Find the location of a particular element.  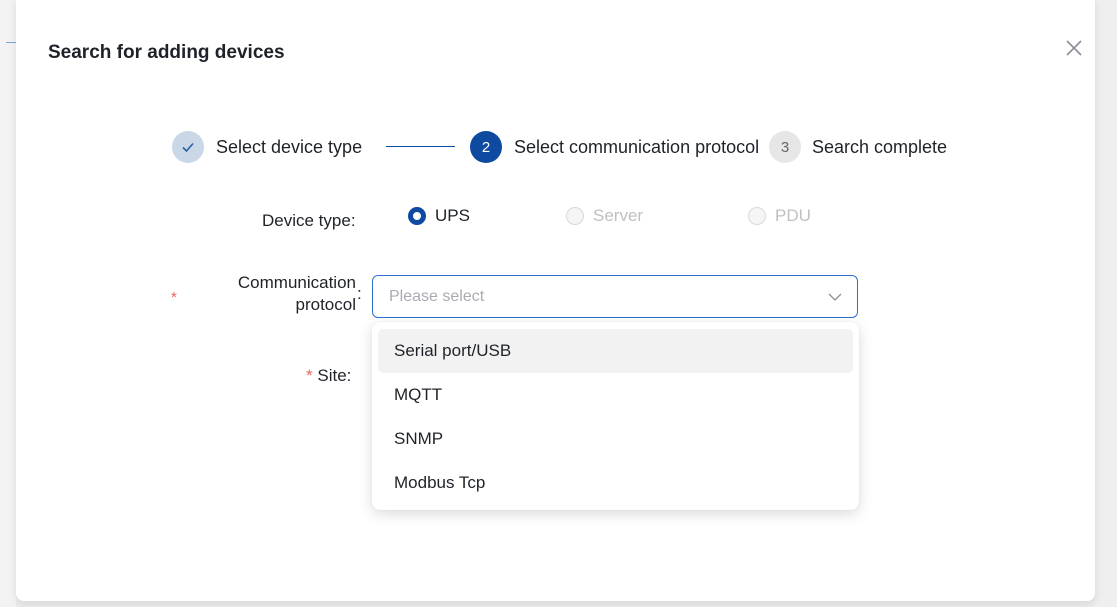

protocol-option-label: MQTT is located at coordinates (418, 394).